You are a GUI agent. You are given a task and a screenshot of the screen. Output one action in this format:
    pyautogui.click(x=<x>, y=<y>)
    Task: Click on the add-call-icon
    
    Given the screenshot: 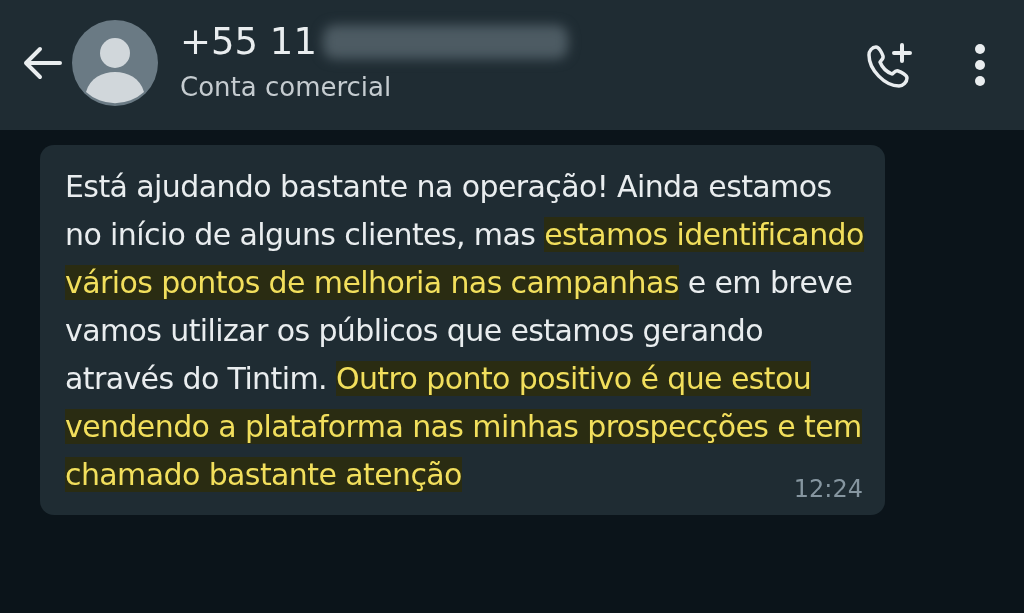 What is the action you would take?
    pyautogui.click(x=890, y=65)
    